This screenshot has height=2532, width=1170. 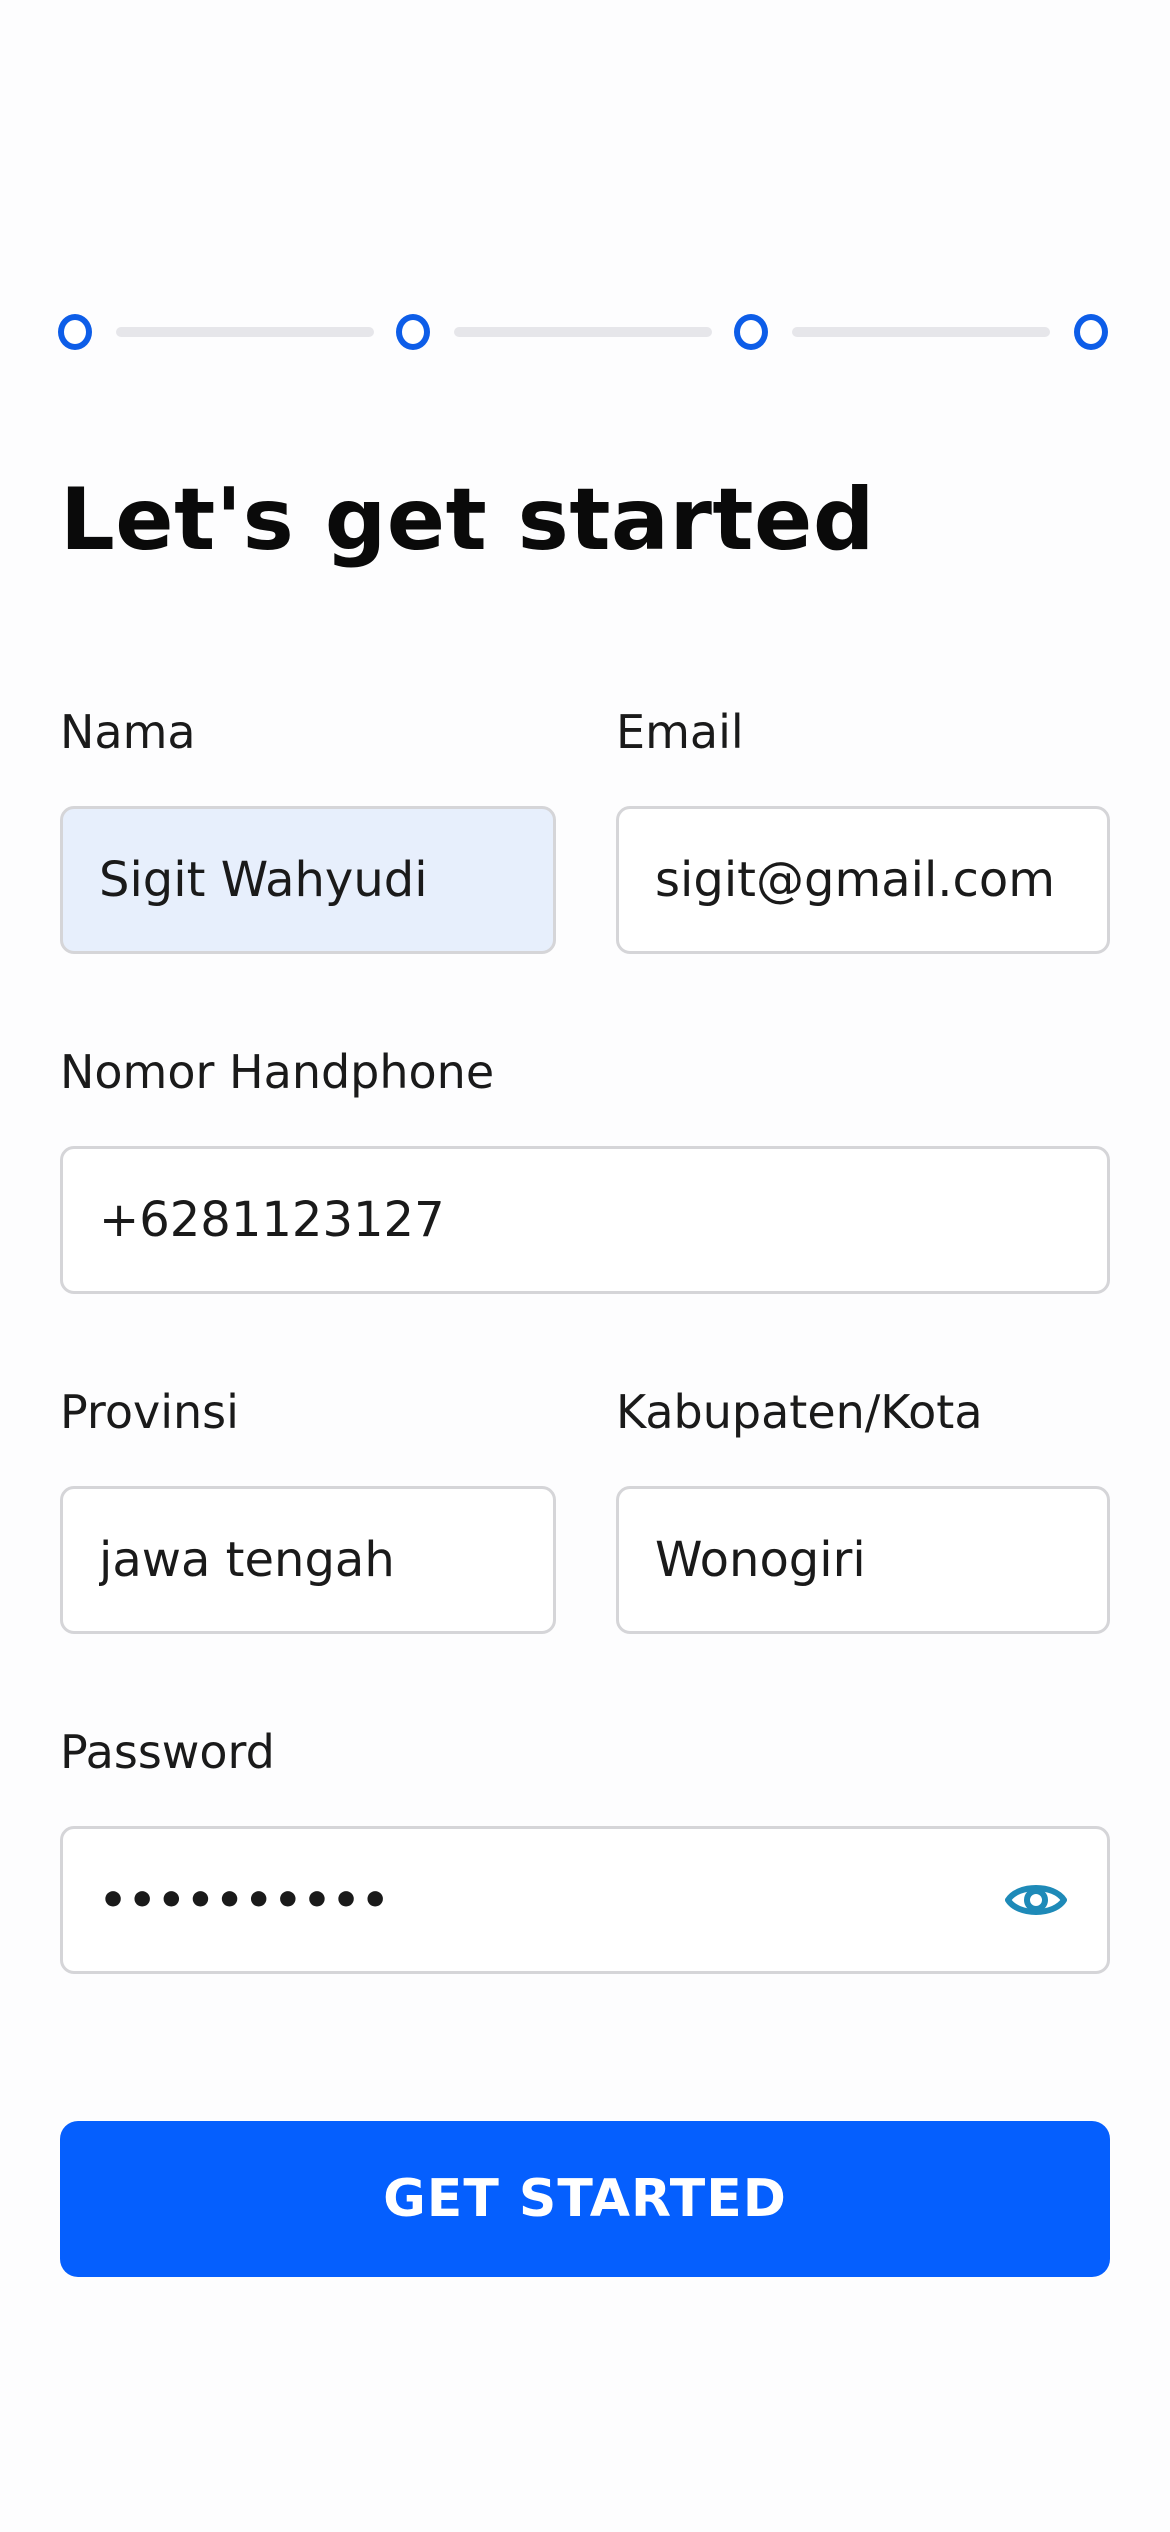 What do you see at coordinates (1091, 332) in the screenshot?
I see `step-4-icon` at bounding box center [1091, 332].